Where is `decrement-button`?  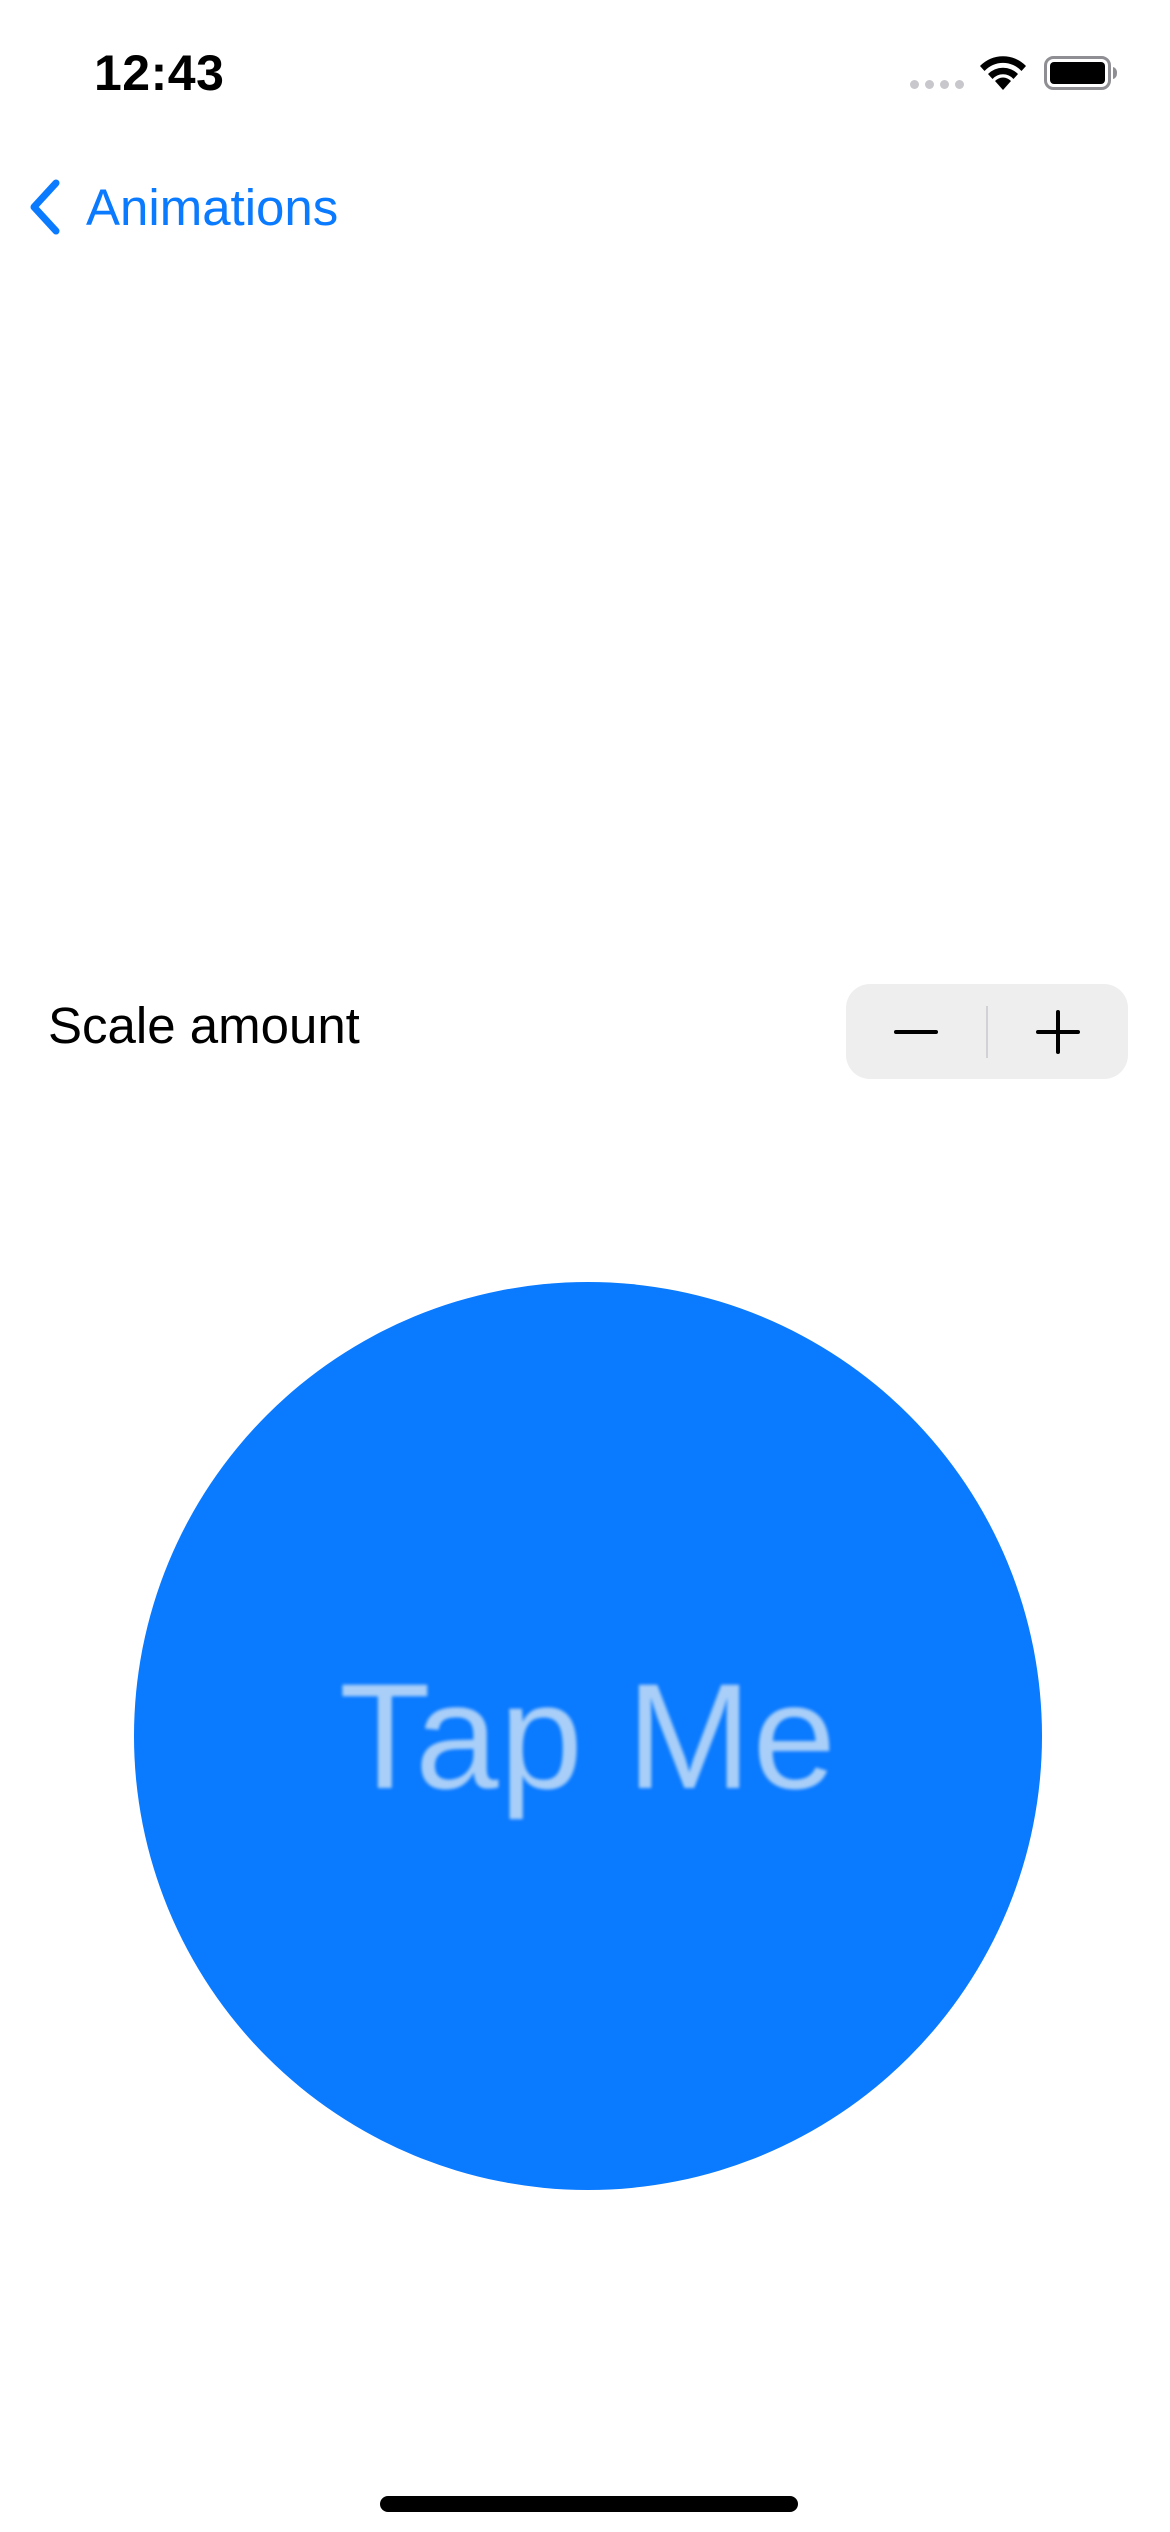
decrement-button is located at coordinates (916, 1031).